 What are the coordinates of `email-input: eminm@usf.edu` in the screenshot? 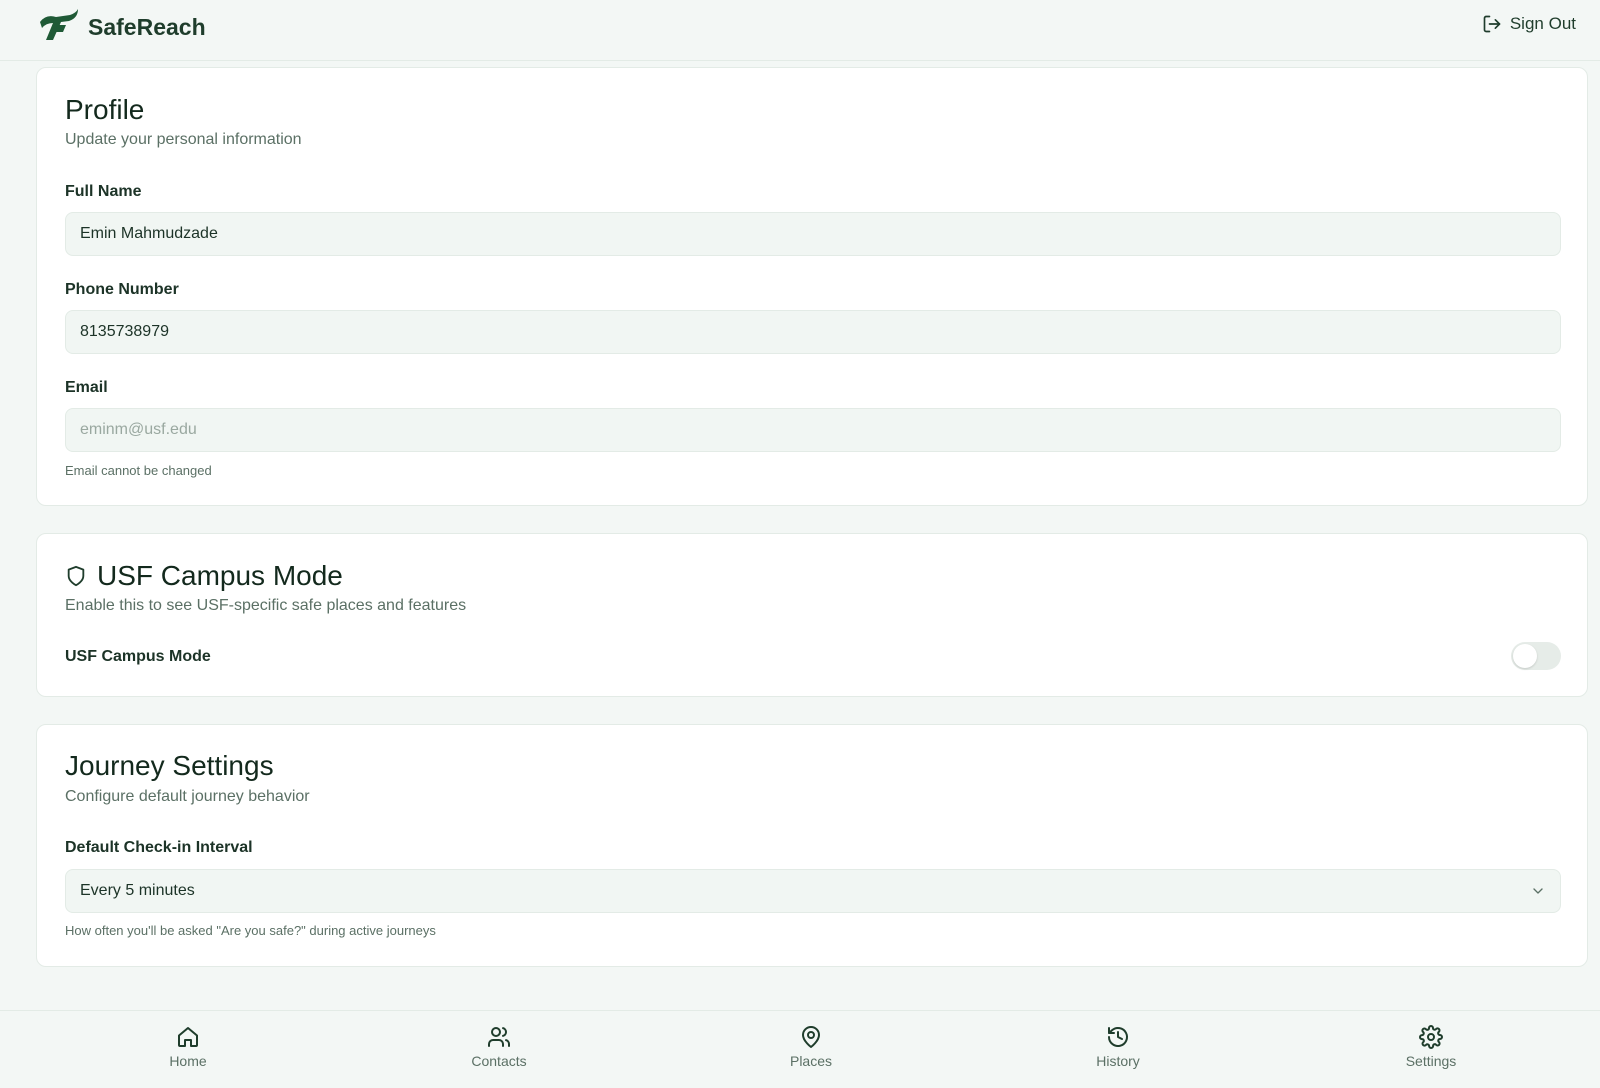 It's located at (813, 430).